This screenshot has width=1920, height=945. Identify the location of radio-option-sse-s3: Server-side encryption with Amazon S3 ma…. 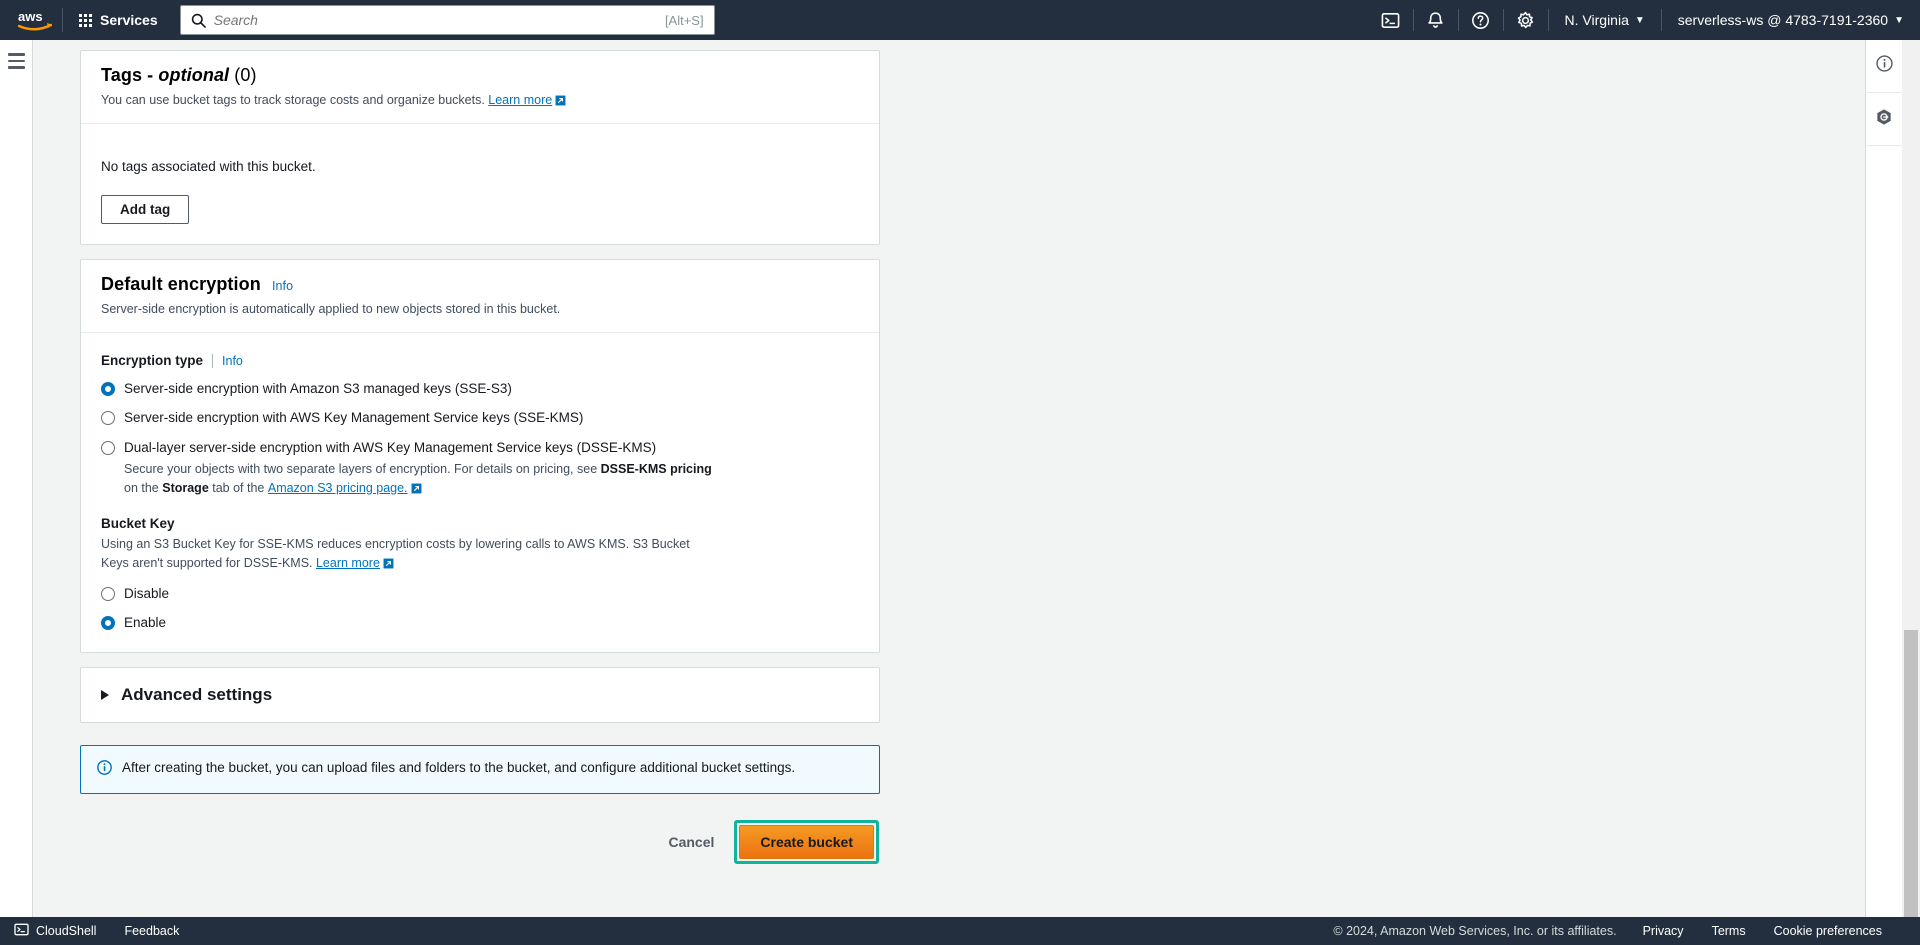
(480, 389).